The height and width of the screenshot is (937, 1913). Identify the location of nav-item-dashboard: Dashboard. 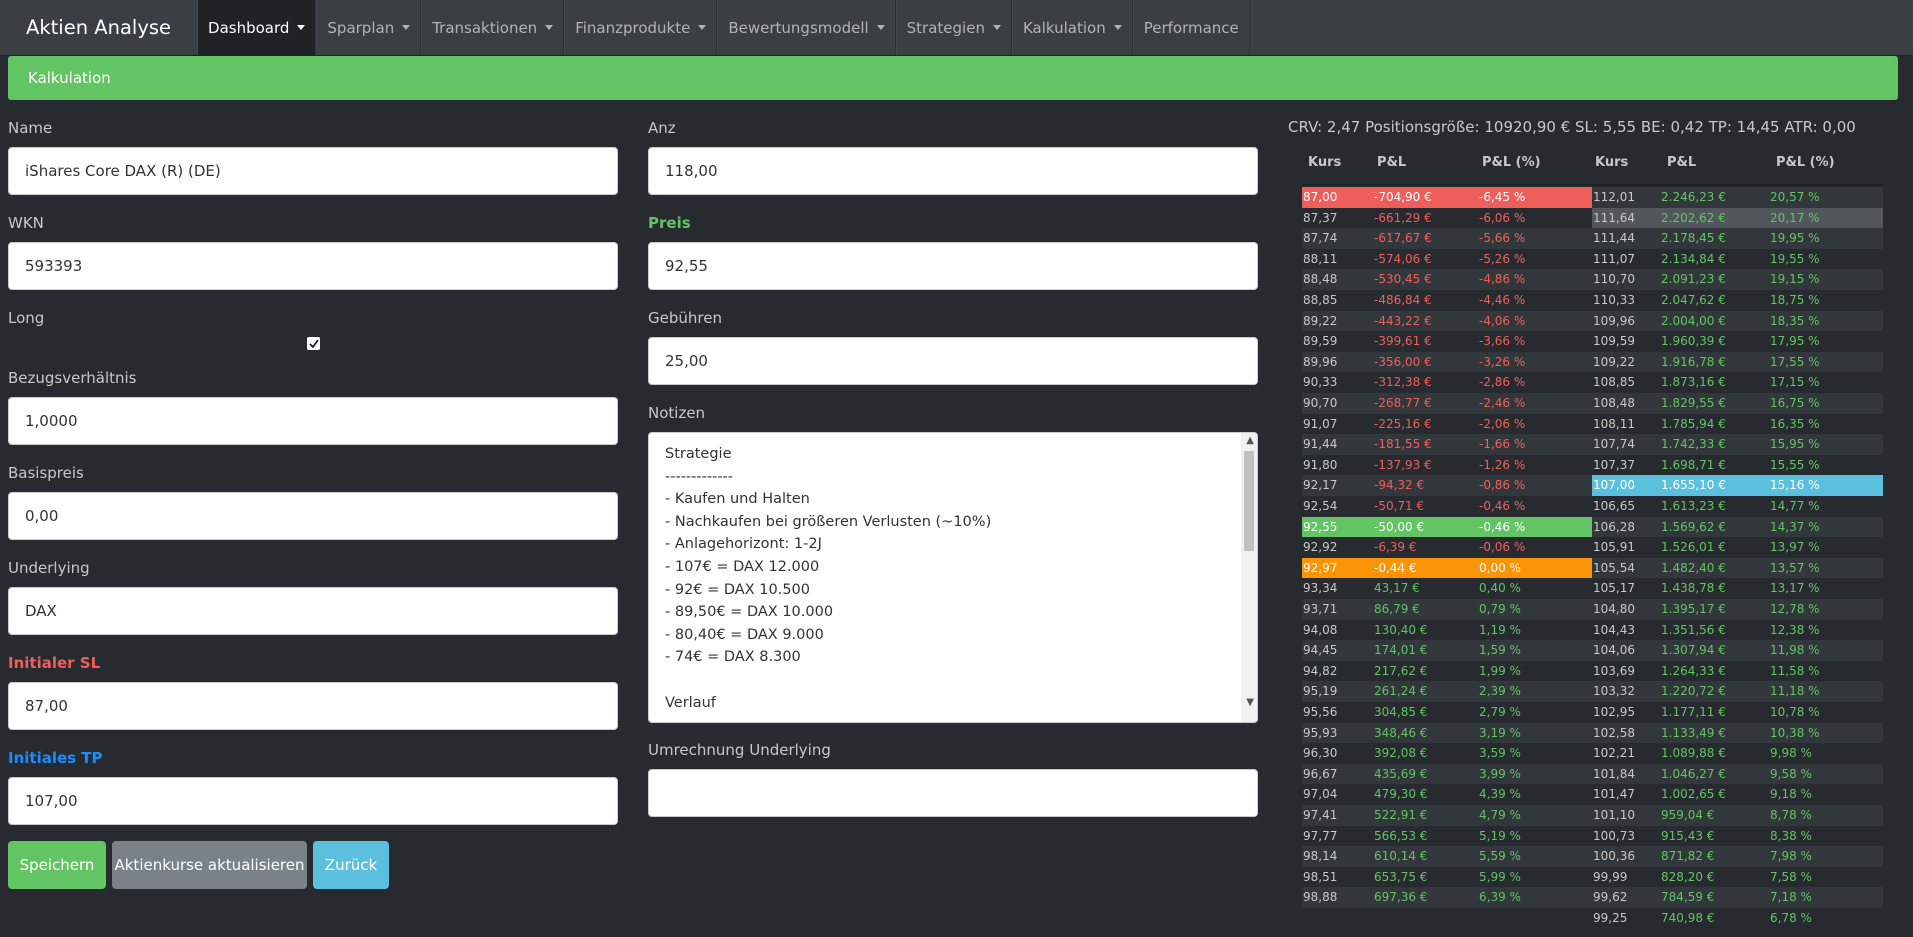
(257, 27).